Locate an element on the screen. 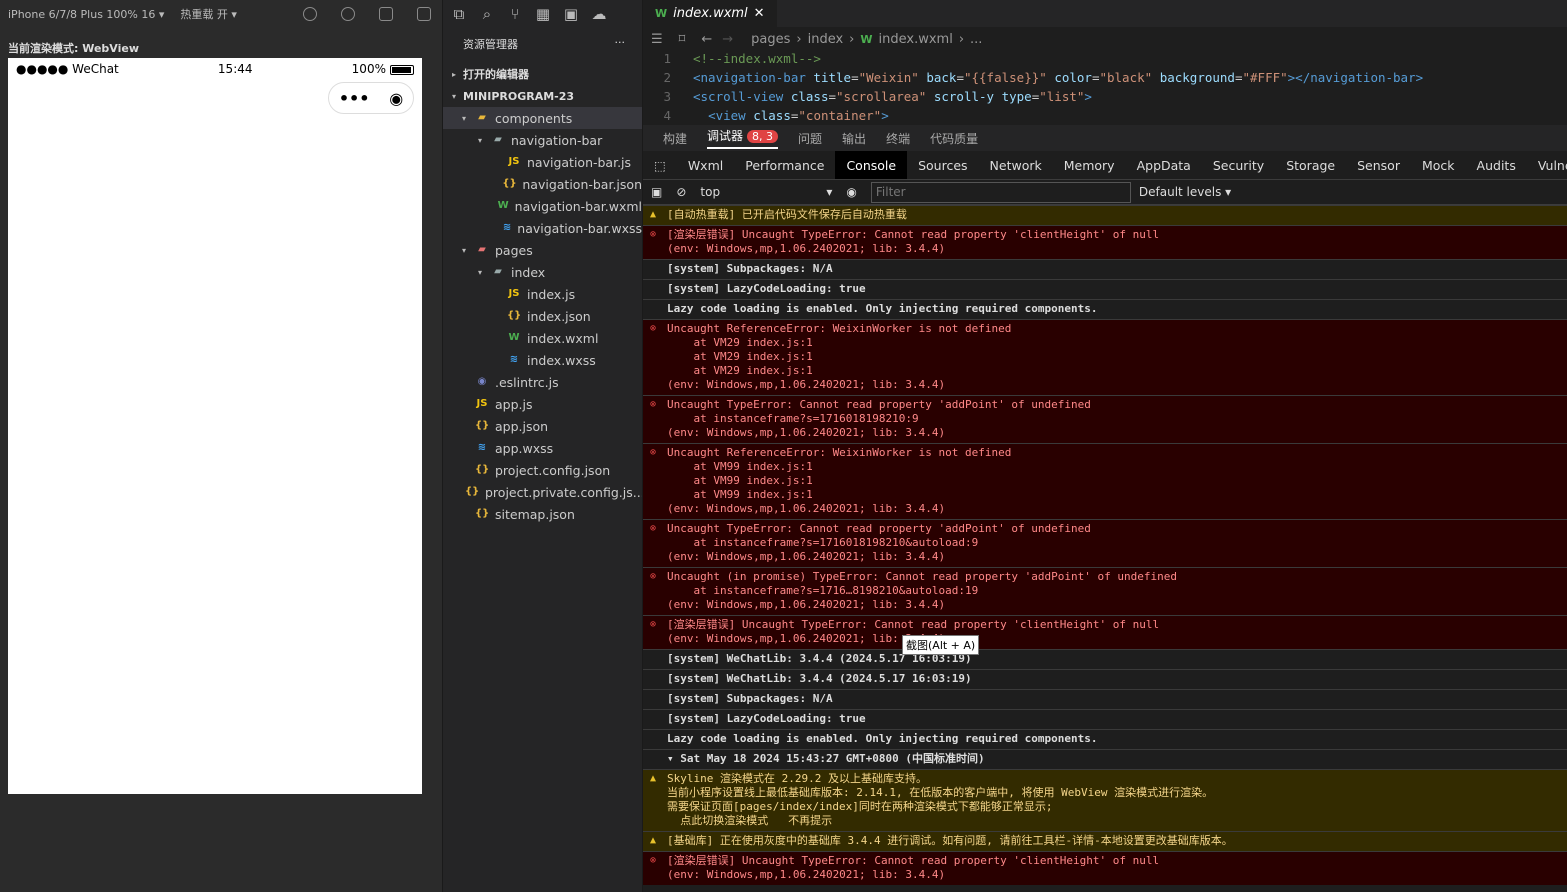 Image resolution: width=1567 pixels, height=892 pixels. clear-console-icon: ⊘ is located at coordinates (681, 192).